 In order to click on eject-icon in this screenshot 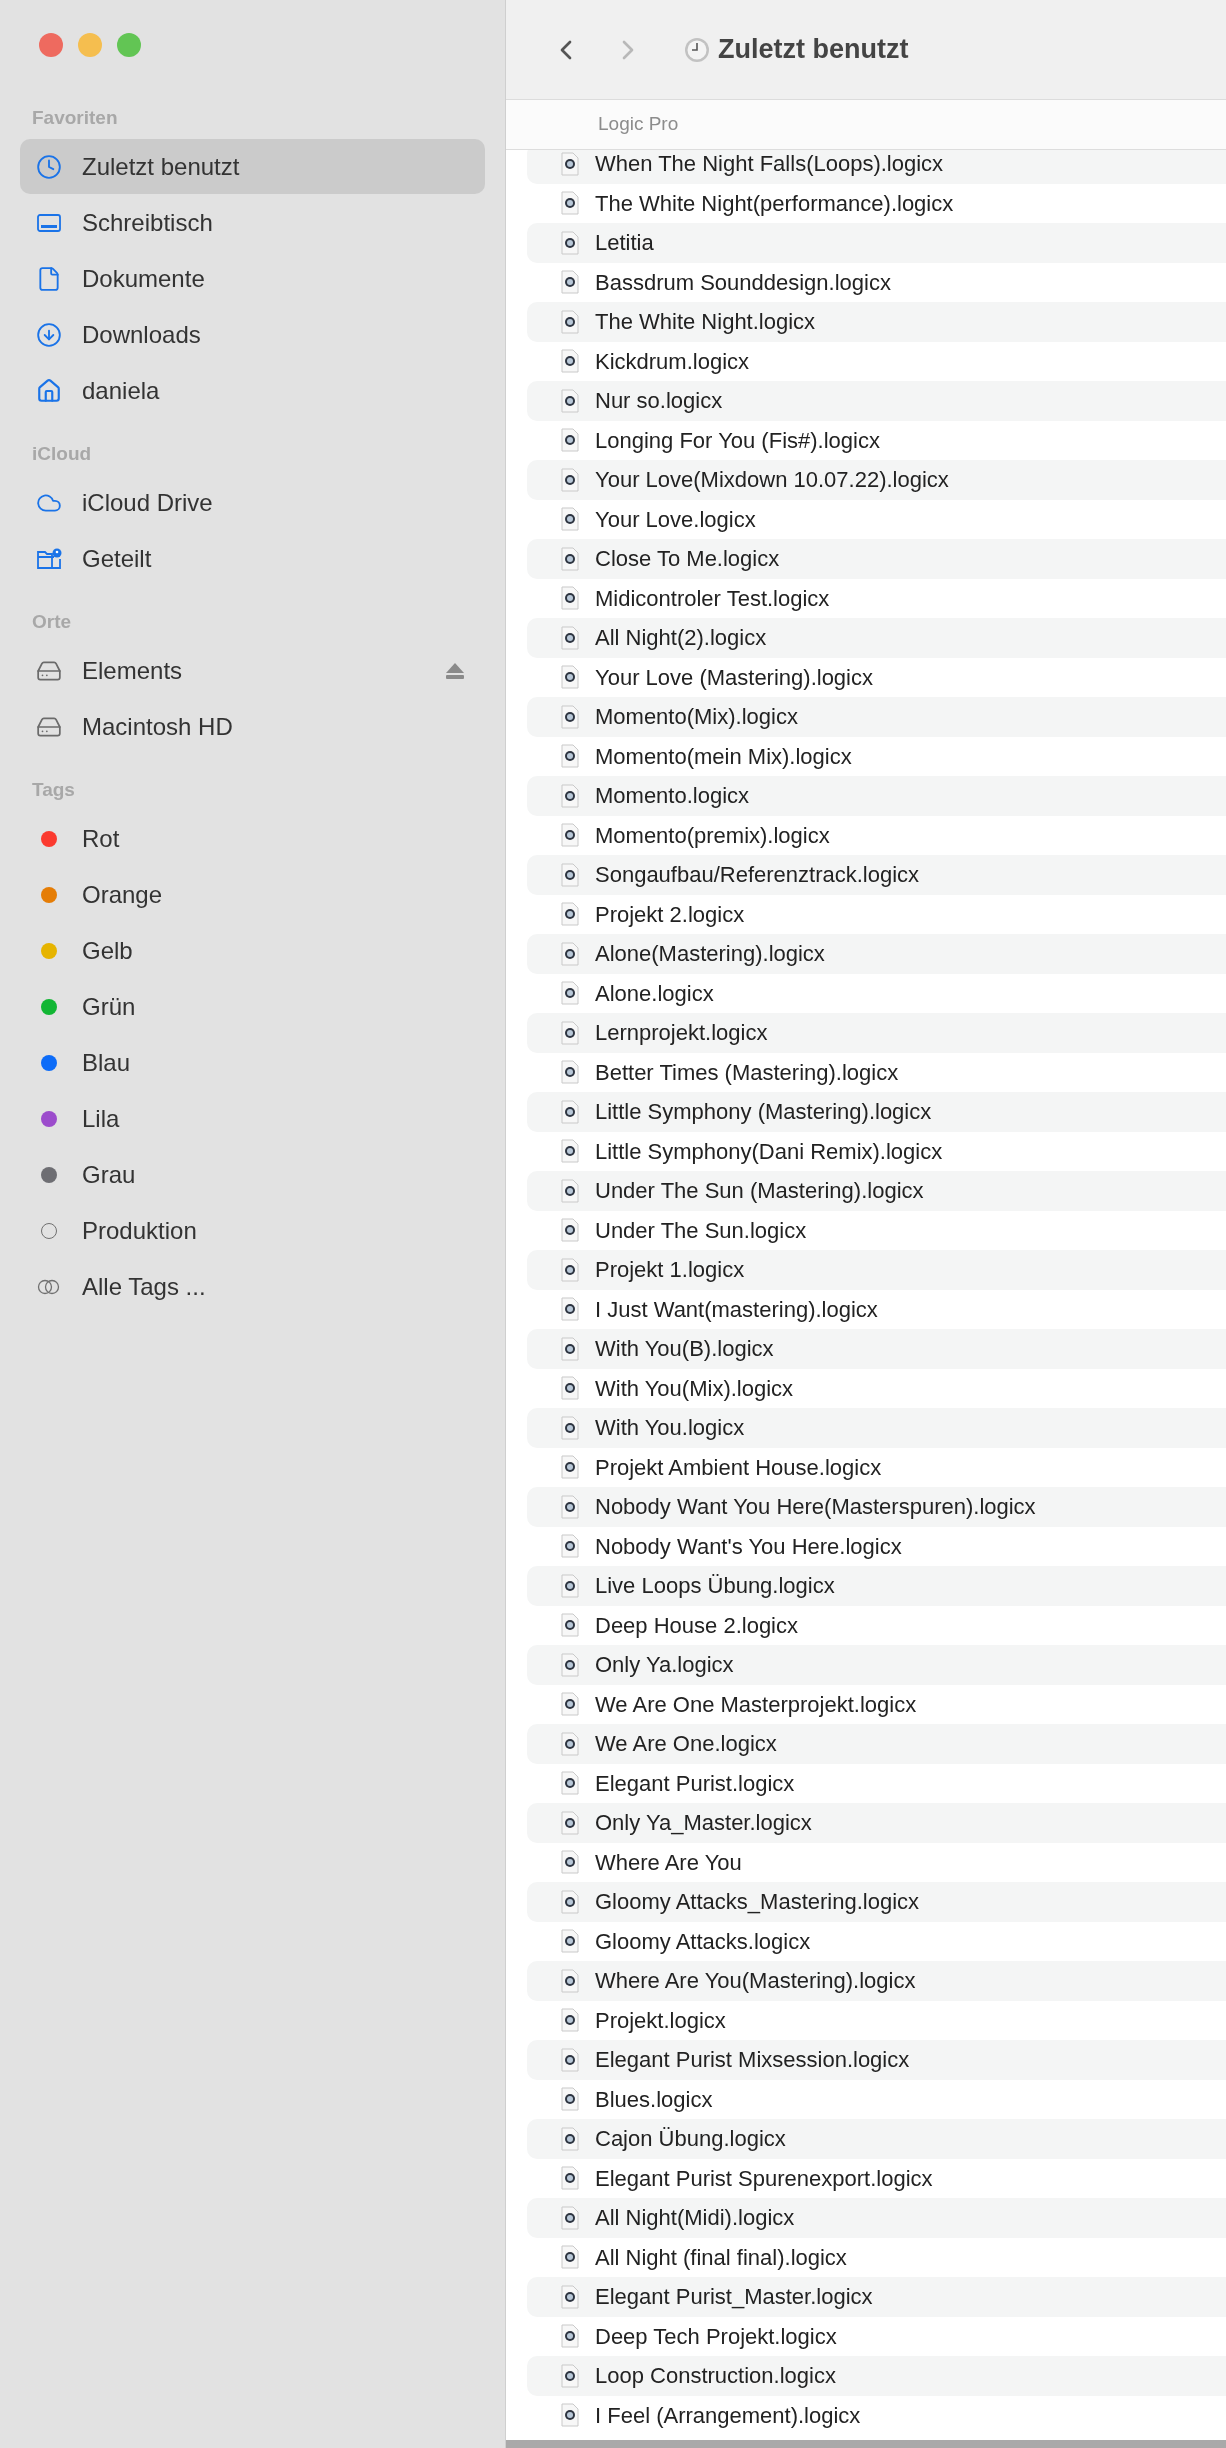, I will do `click(455, 670)`.